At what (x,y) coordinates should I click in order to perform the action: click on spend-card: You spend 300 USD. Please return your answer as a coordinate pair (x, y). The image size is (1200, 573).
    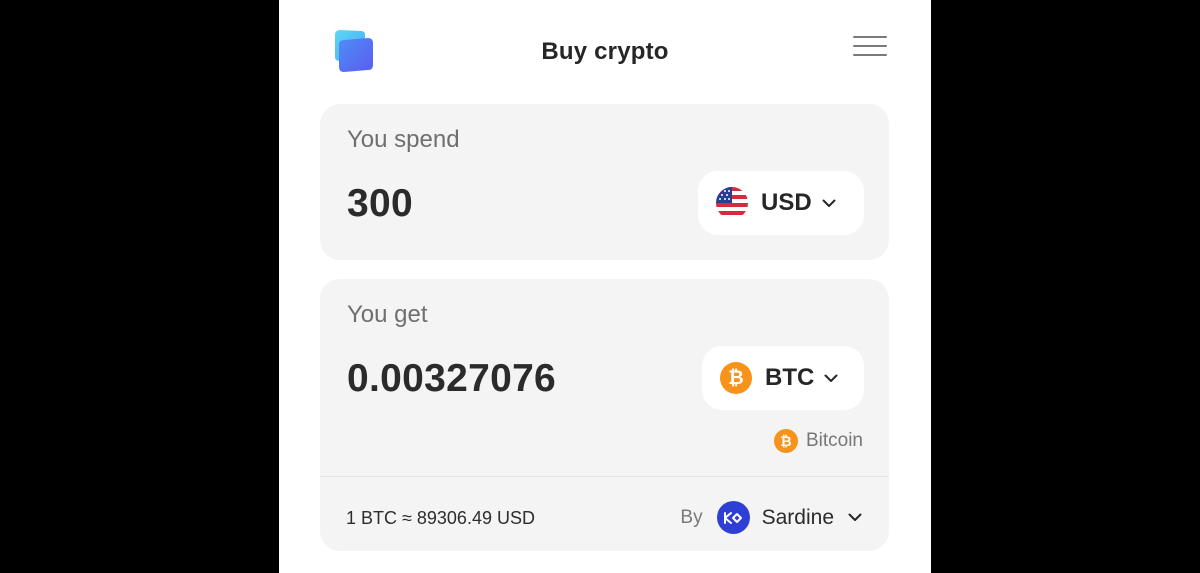
    Looking at the image, I should click on (604, 182).